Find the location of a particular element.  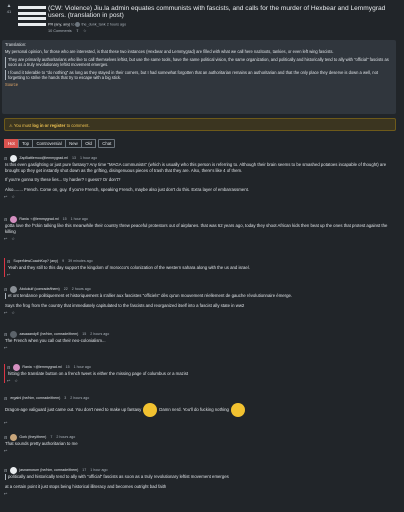

post-community: the_dunk_tank is located at coordinates (93, 24).